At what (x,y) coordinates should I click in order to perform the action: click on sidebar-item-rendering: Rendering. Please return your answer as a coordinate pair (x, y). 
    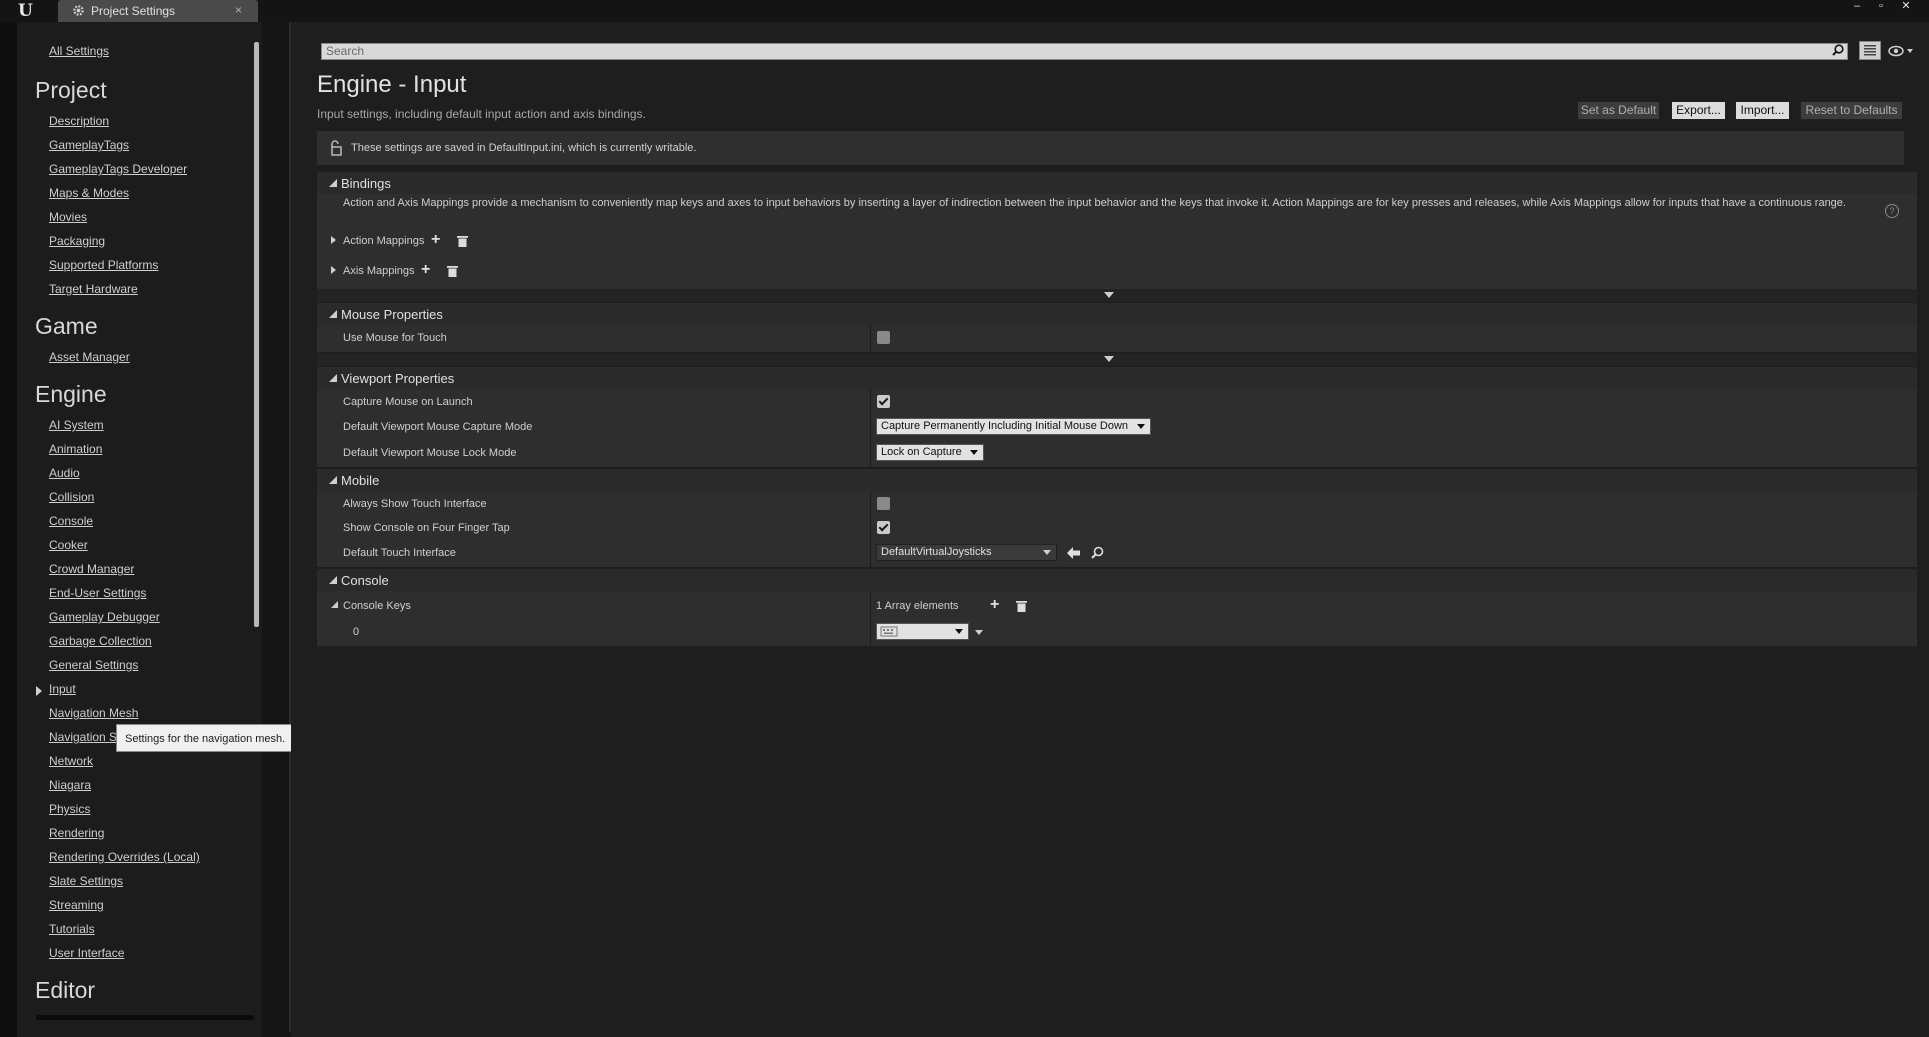
    Looking at the image, I should click on (76, 833).